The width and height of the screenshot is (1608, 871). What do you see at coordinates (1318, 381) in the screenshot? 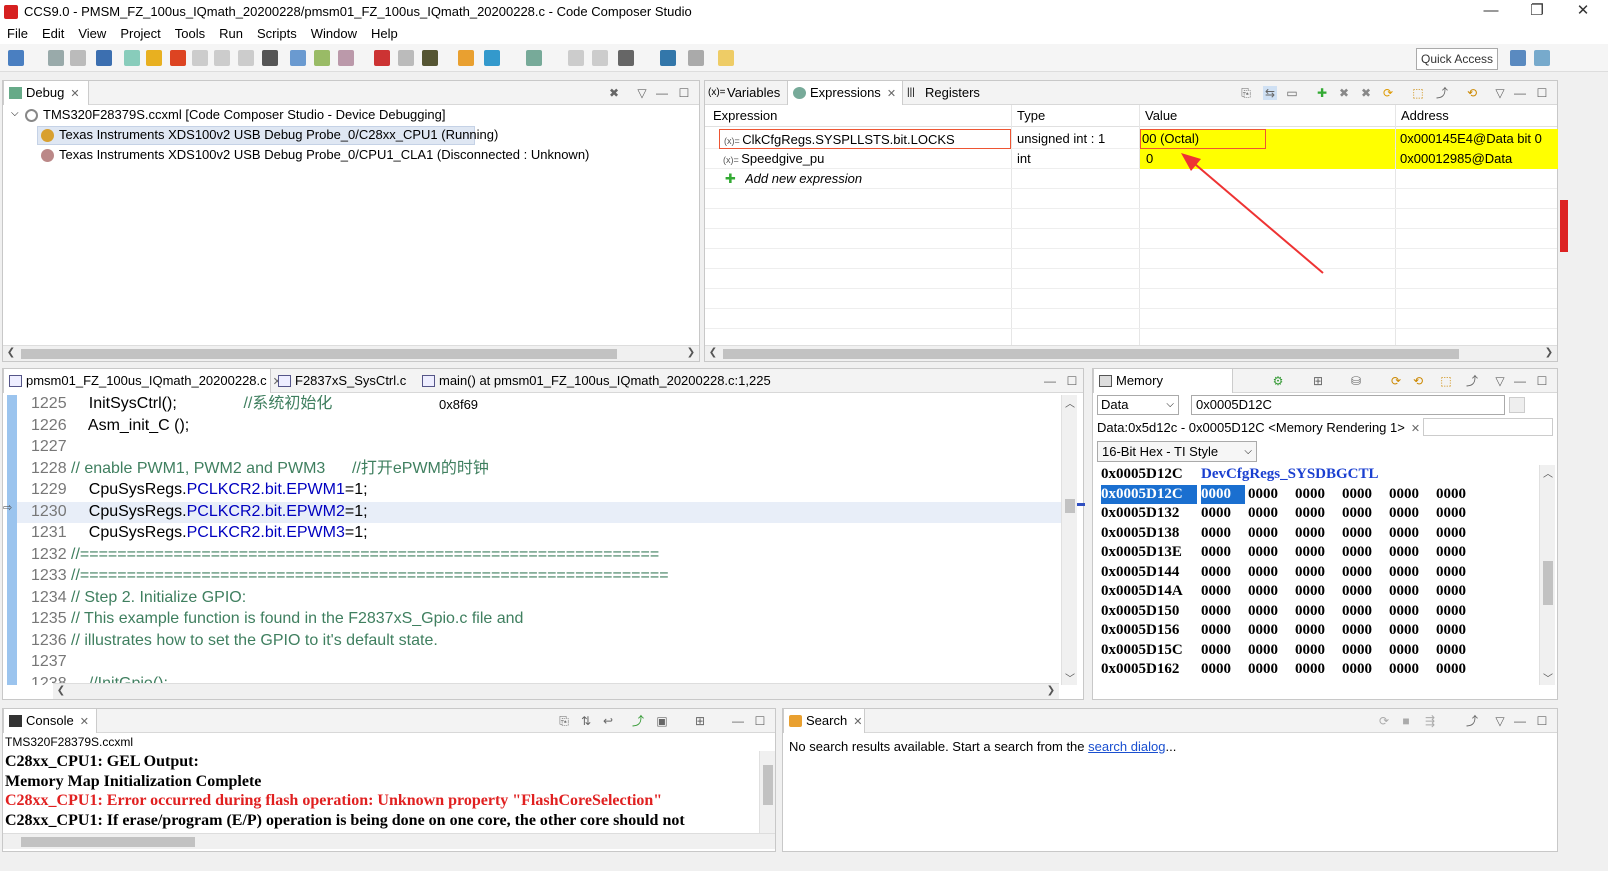
I see `new-tab-icon: ⊞` at bounding box center [1318, 381].